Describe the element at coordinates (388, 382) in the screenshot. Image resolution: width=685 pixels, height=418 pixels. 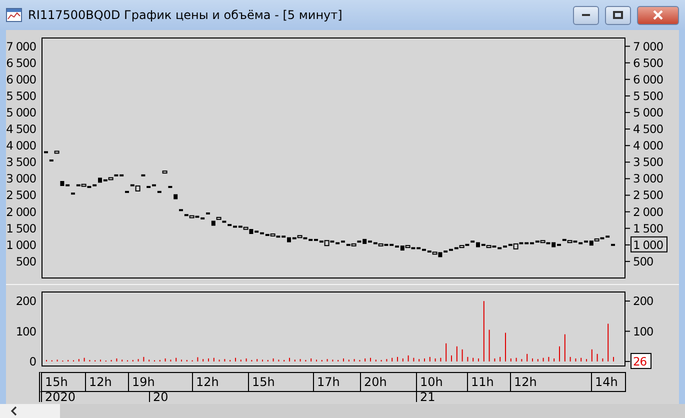
I see `time-axis-label: 20h` at that location.